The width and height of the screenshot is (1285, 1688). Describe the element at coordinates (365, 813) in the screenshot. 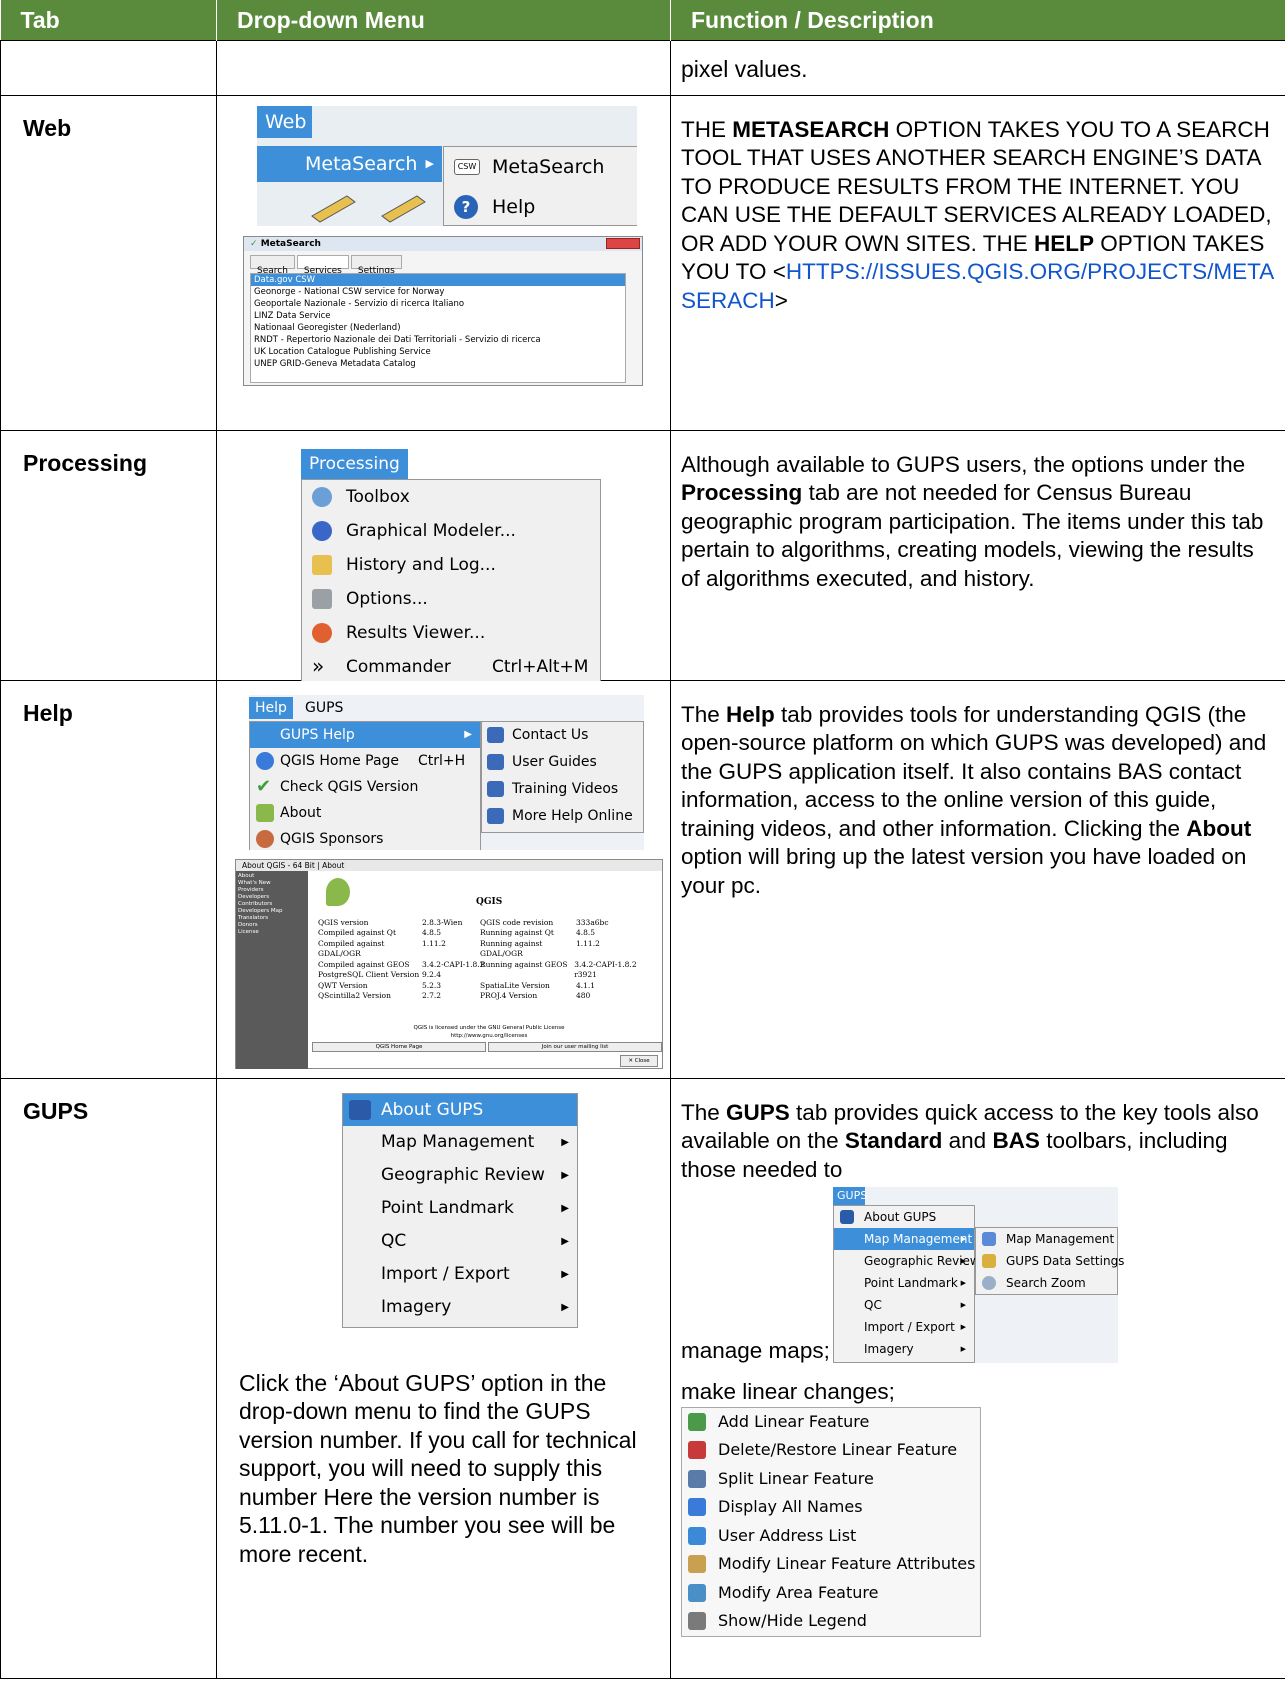

I see `menu-item-about: About` at that location.